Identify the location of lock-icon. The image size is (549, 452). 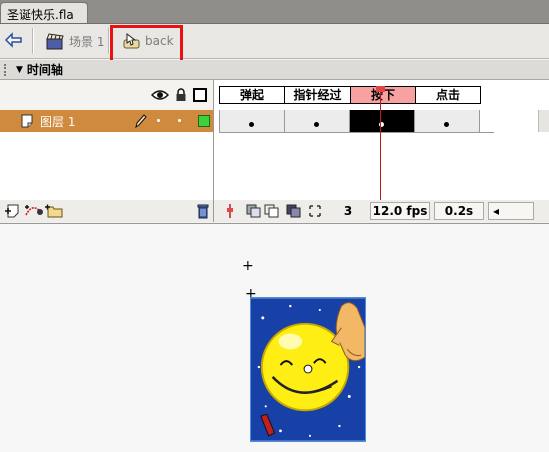
(181, 95).